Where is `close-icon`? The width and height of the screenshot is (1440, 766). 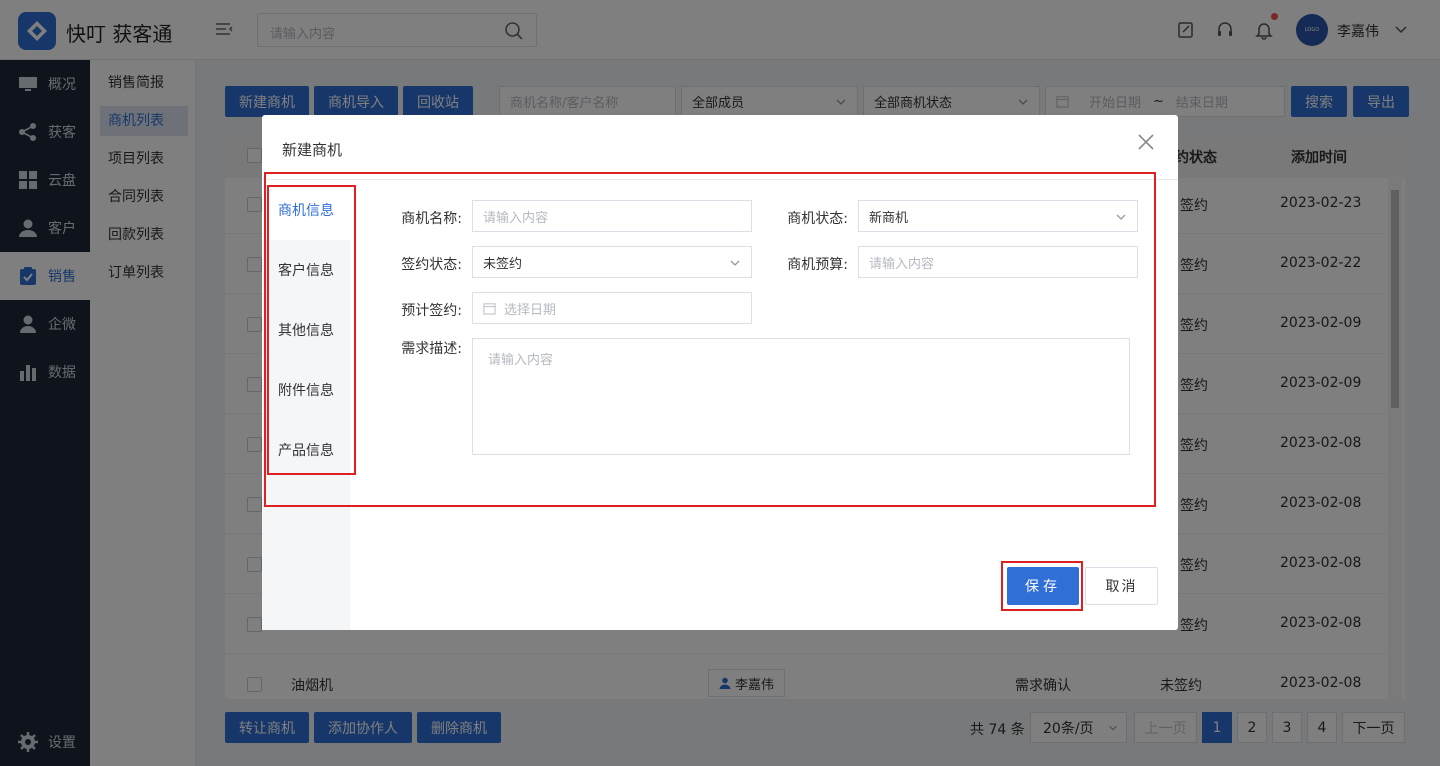 close-icon is located at coordinates (1146, 142).